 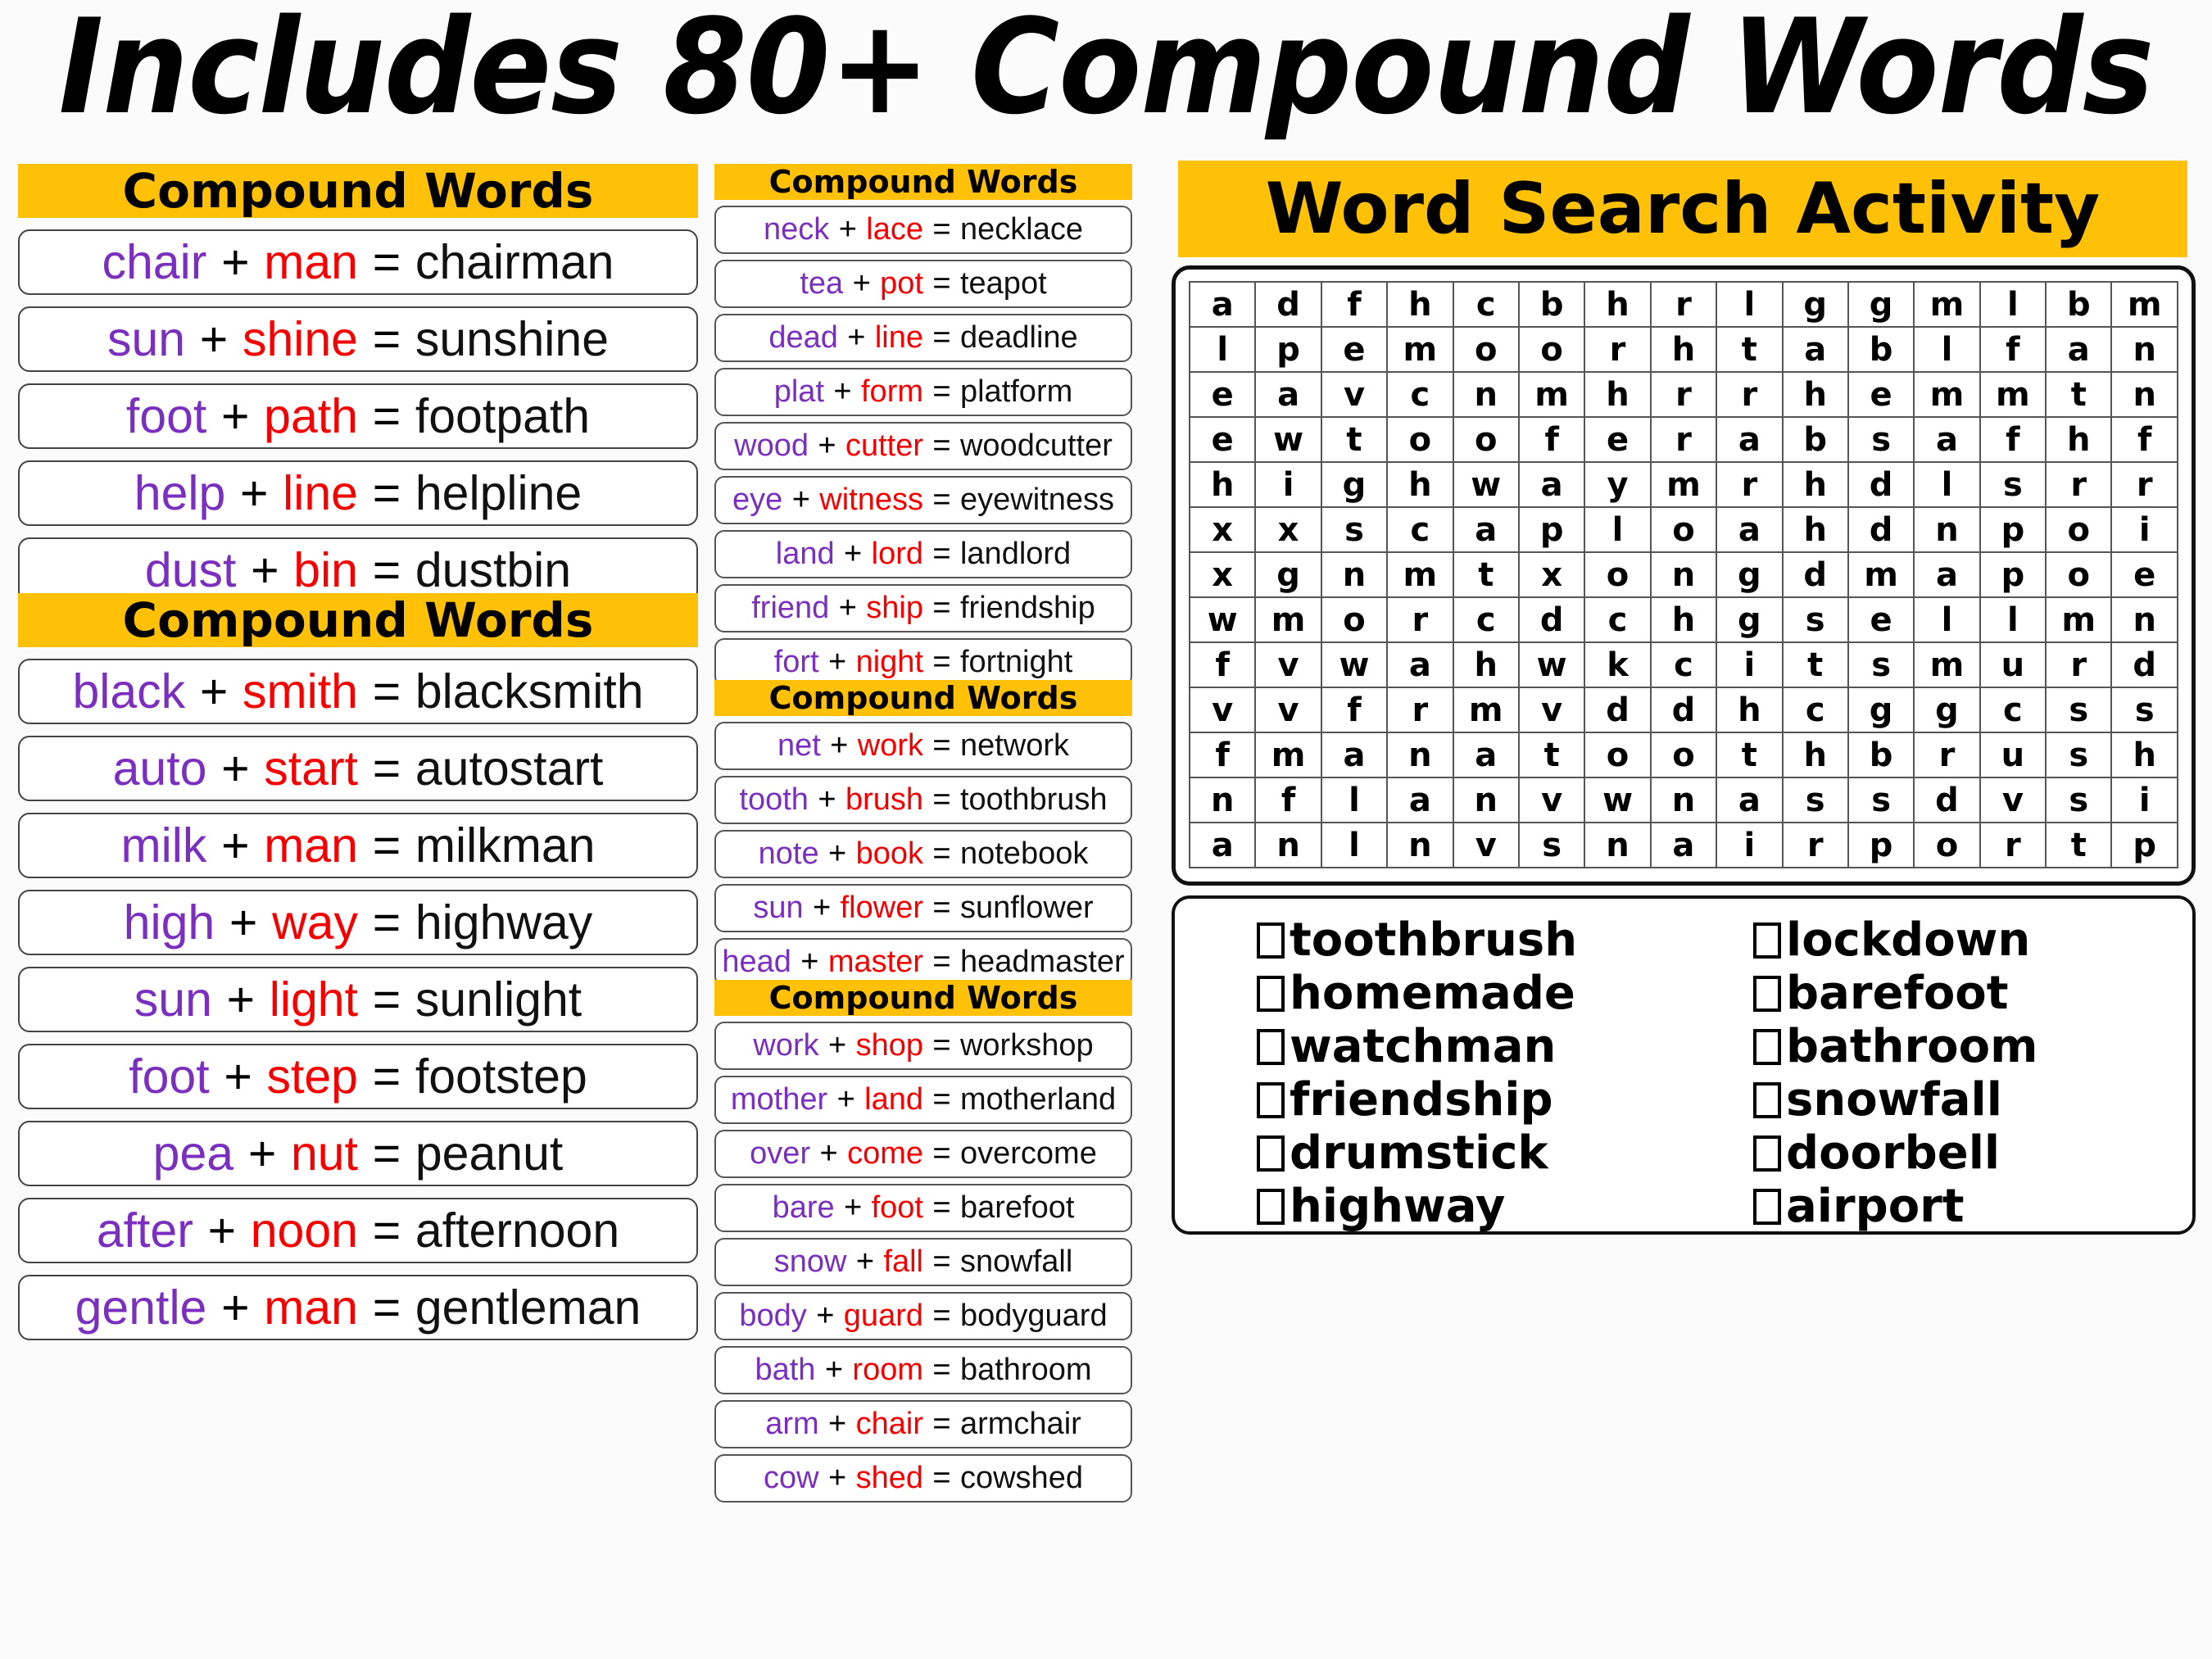 I want to click on word-search-cell: u, so click(x=2013, y=755).